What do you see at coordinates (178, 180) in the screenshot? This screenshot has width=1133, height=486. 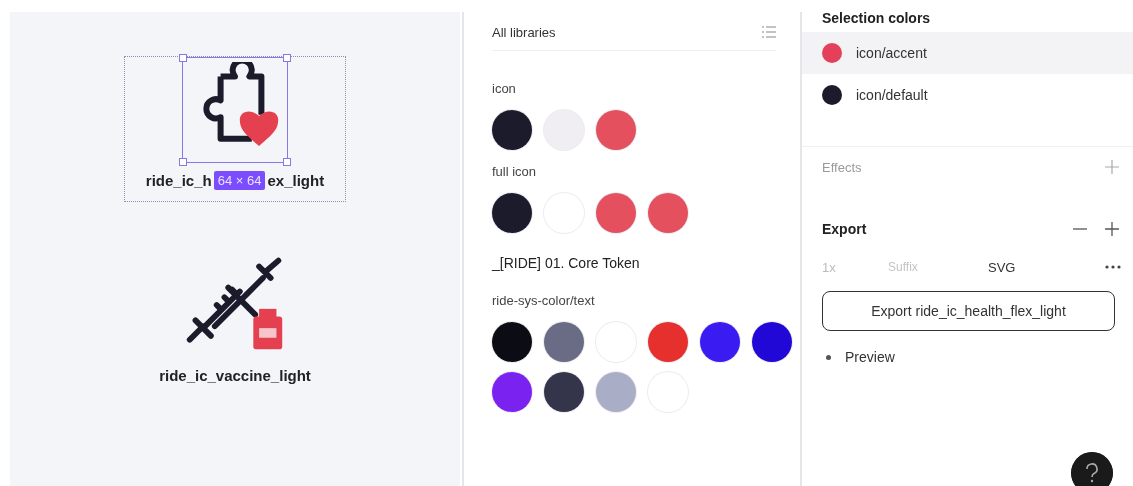 I see `frame-name: ride_ic_h` at bounding box center [178, 180].